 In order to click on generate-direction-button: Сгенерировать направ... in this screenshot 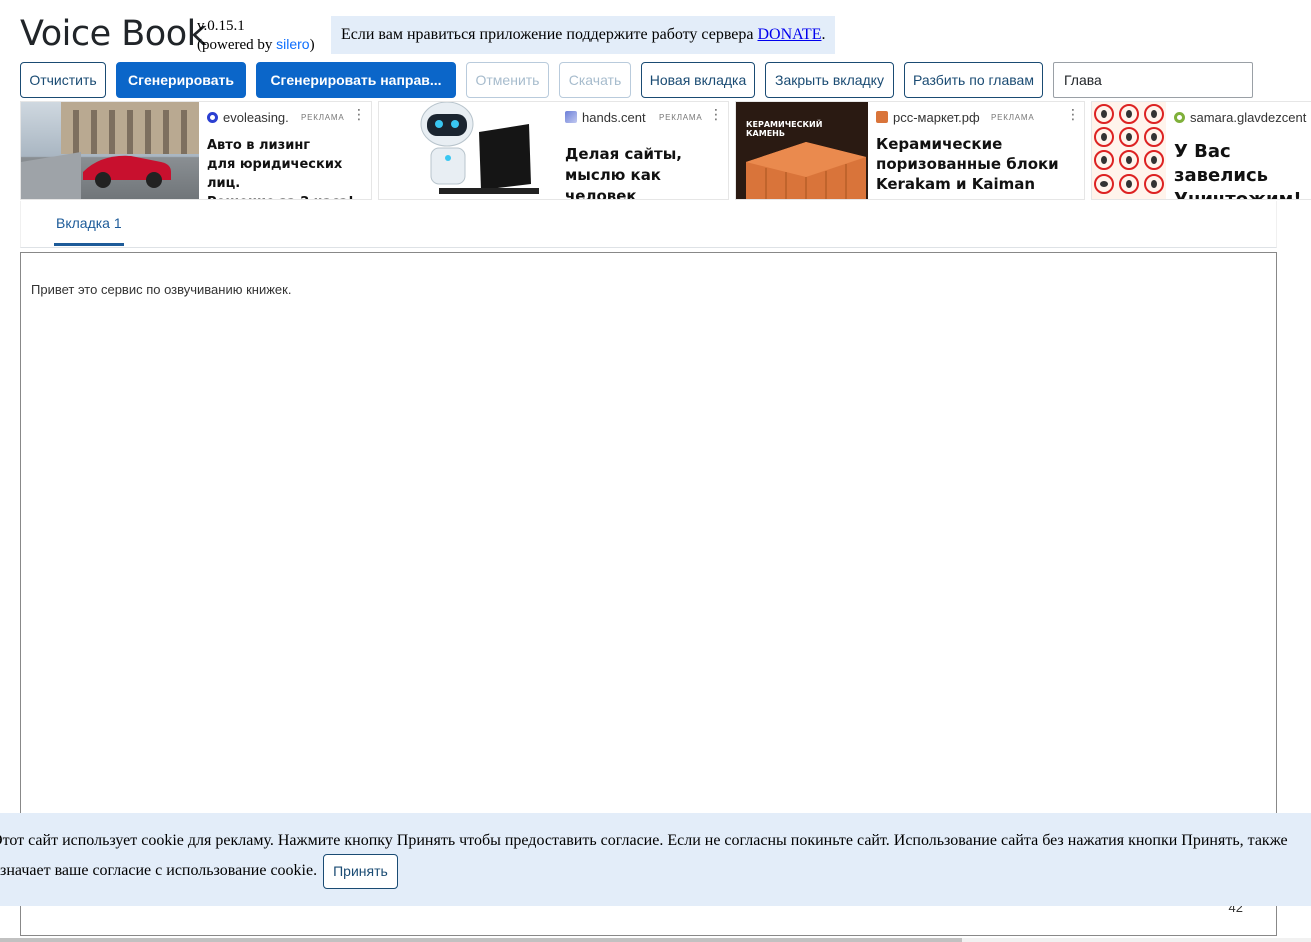, I will do `click(356, 80)`.